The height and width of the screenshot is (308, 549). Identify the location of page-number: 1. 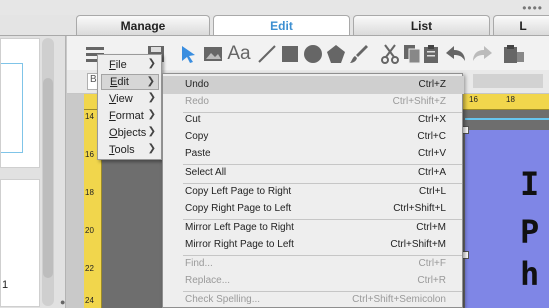
(5, 285).